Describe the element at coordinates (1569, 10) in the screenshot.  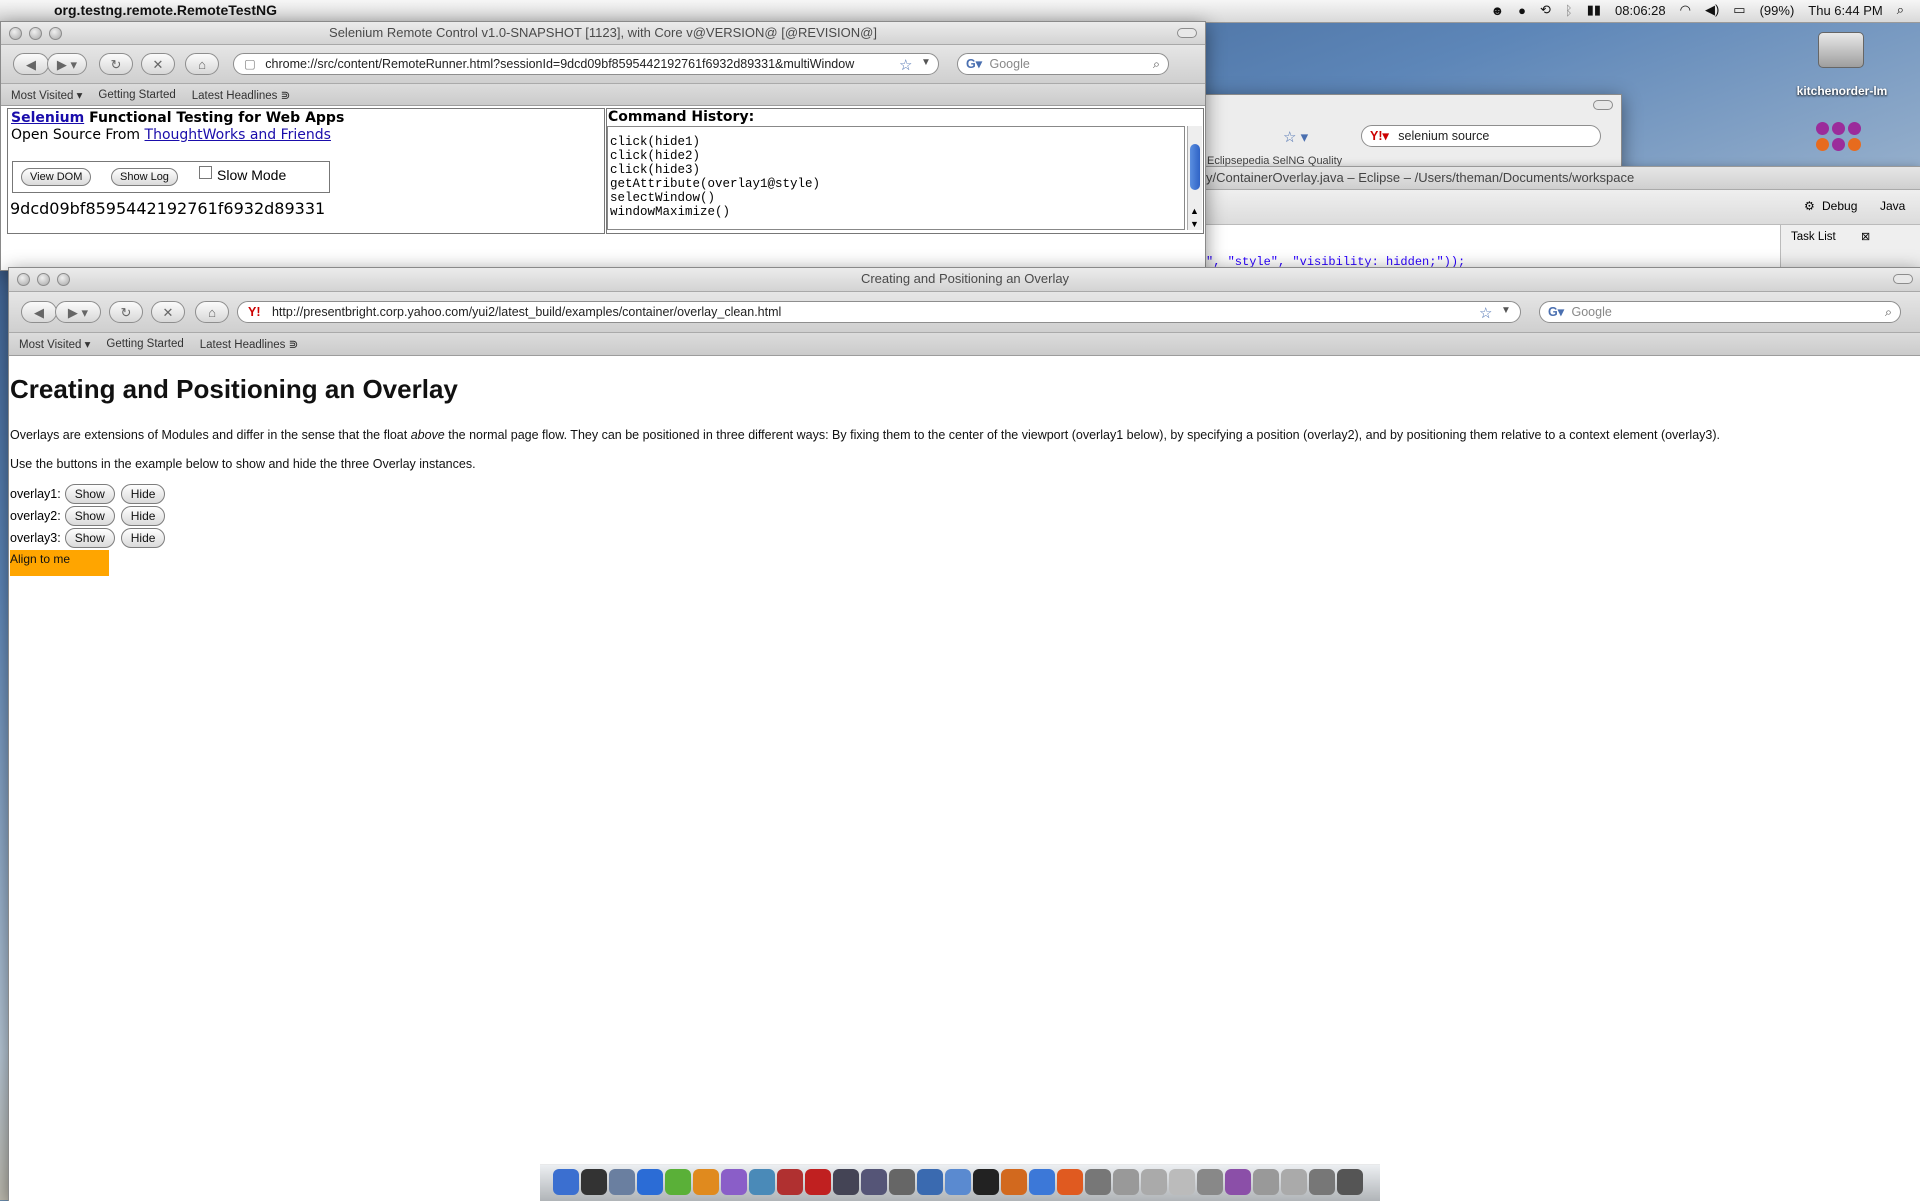
I see `bluetooth-icon: ᛒ` at that location.